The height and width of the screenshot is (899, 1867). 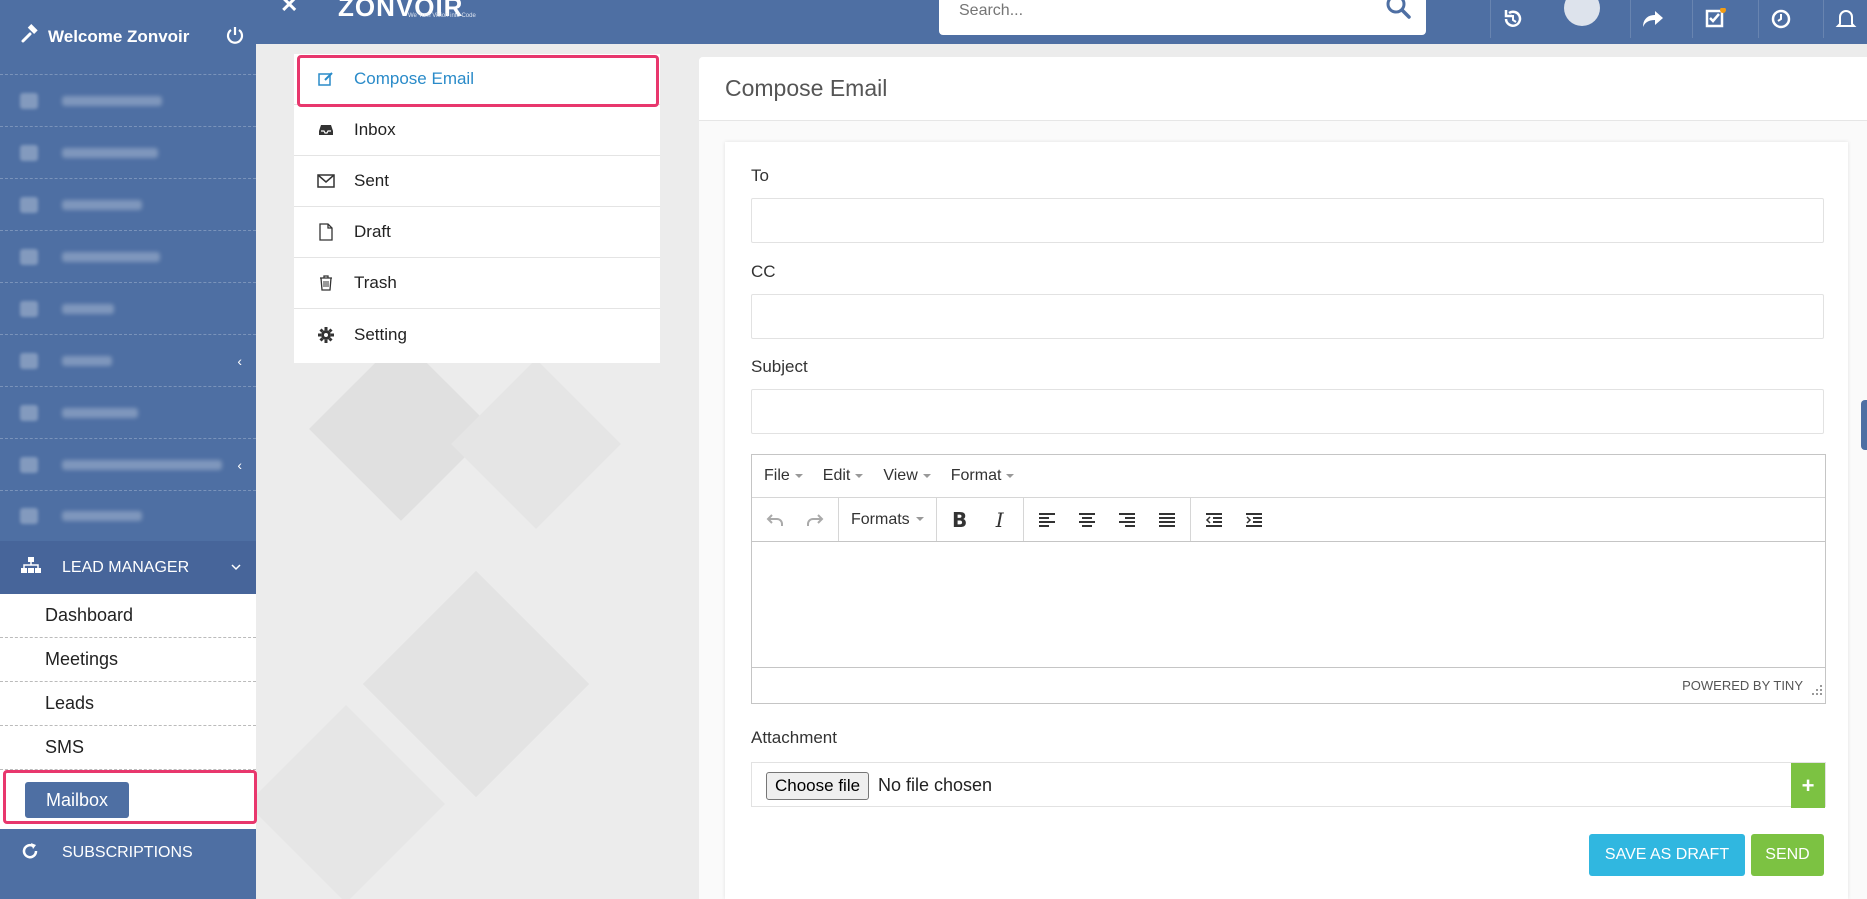 I want to click on to-label: To, so click(x=760, y=175).